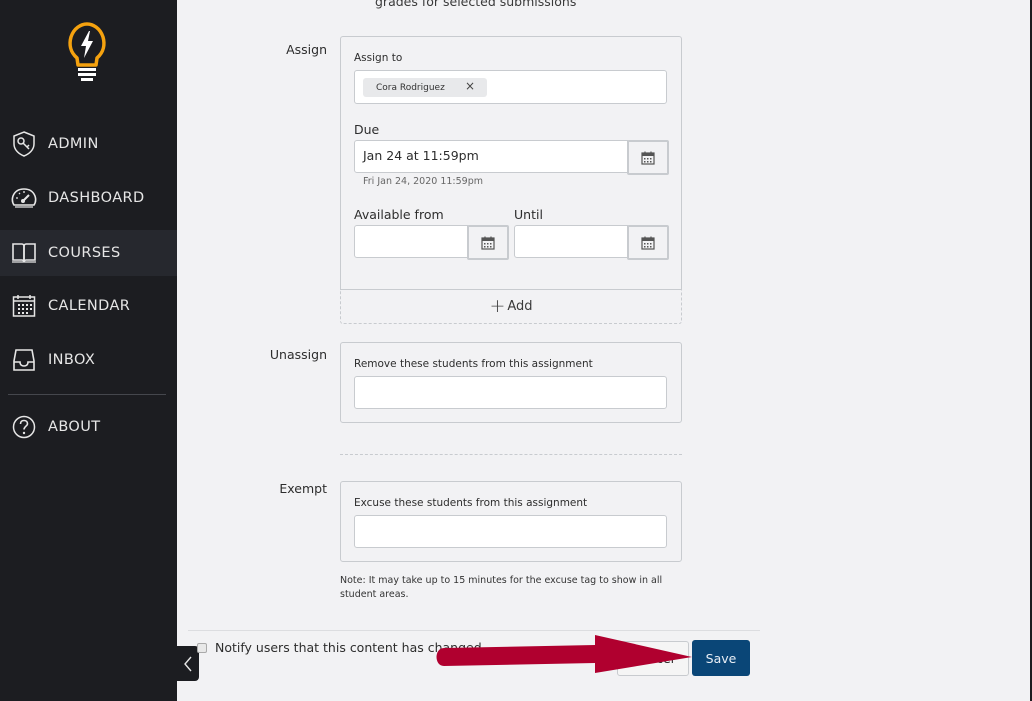  I want to click on chevron-left-icon, so click(188, 663).